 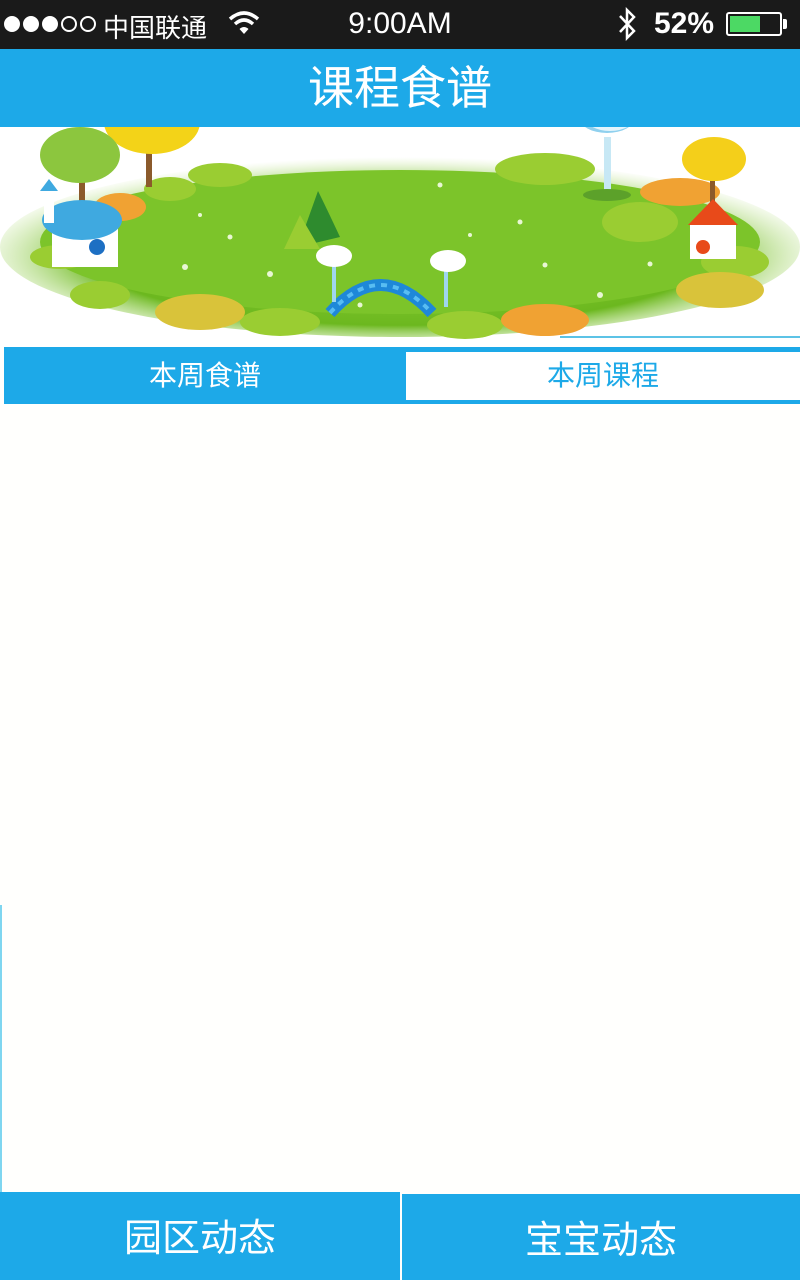 What do you see at coordinates (601, 1237) in the screenshot?
I see `baby-news-button: 宝宝动态` at bounding box center [601, 1237].